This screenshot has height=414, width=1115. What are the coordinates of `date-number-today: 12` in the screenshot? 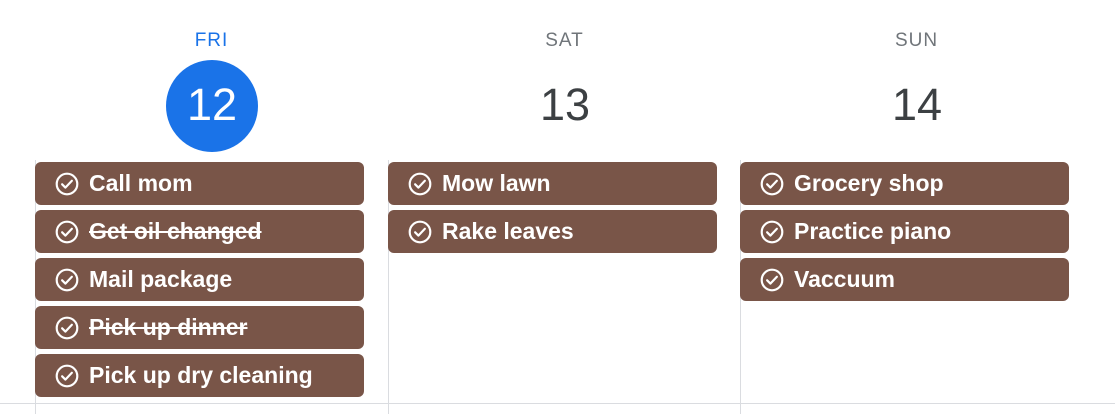 It's located at (212, 106).